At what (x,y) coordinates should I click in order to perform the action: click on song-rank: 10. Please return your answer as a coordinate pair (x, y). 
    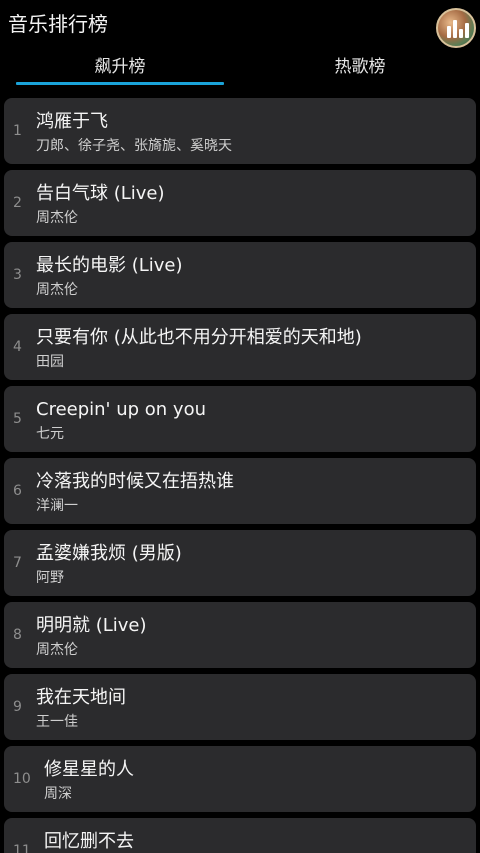
    Looking at the image, I should click on (22, 779).